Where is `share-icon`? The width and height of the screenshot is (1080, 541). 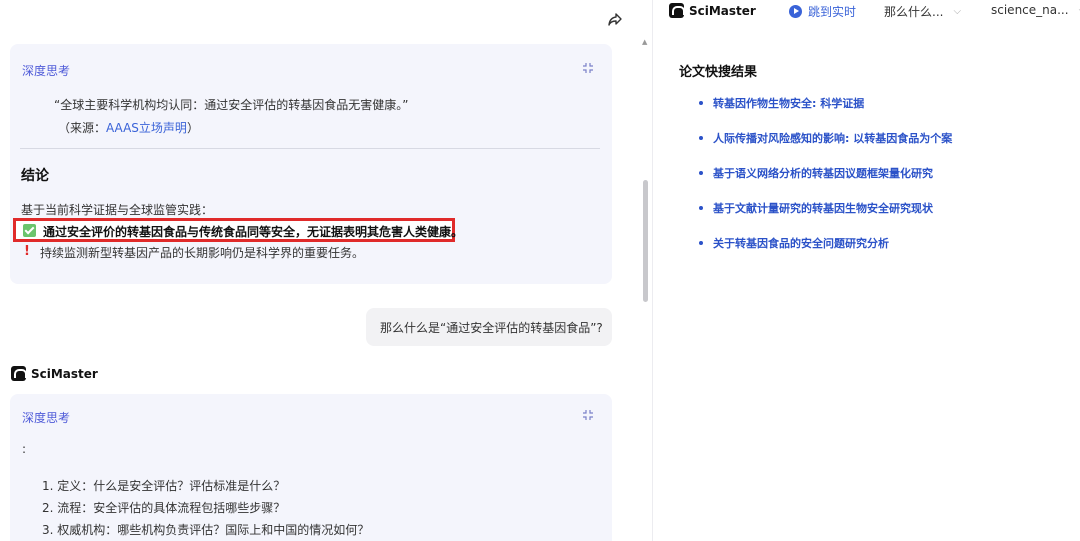
share-icon is located at coordinates (615, 19).